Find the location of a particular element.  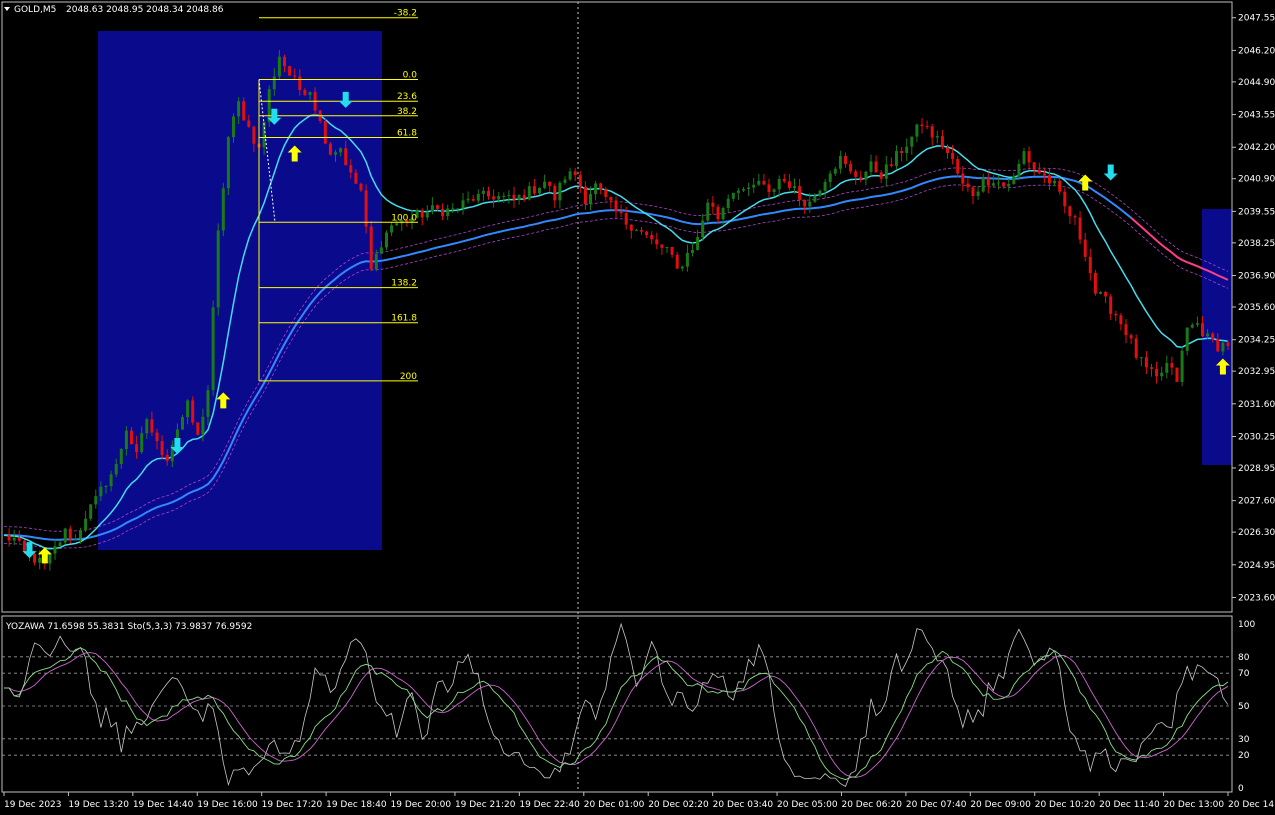

time-tick-label: 19 Dec 21:20 is located at coordinates (485, 805).